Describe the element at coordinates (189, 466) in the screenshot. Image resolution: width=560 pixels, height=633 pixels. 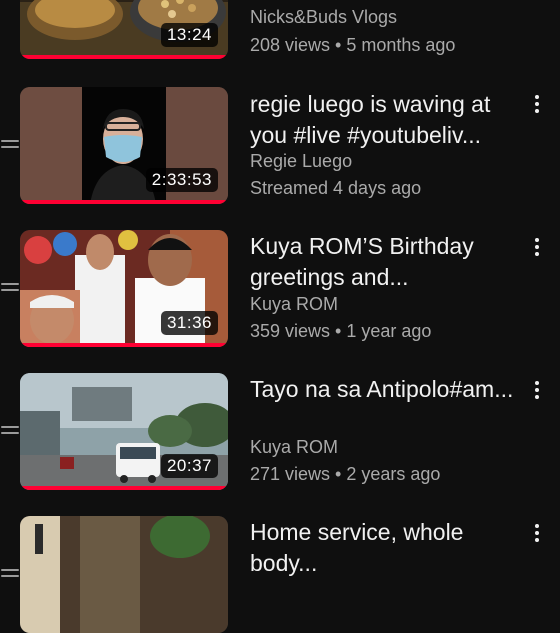
I see `video-duration: 20:37` at that location.